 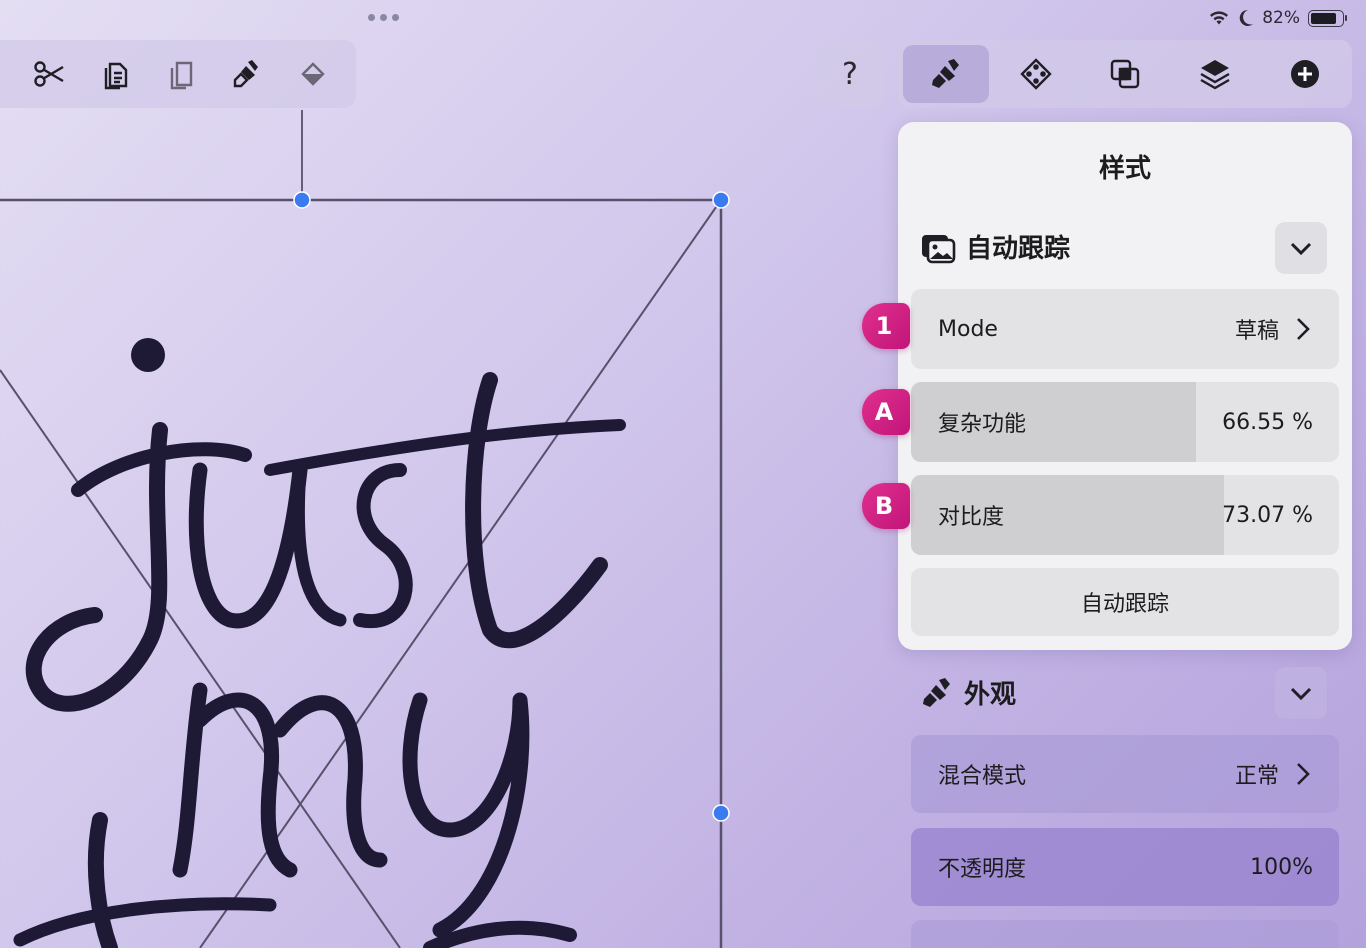 What do you see at coordinates (1125, 422) in the screenshot?
I see `complexity-slider: 复杂功能 66.55 %` at bounding box center [1125, 422].